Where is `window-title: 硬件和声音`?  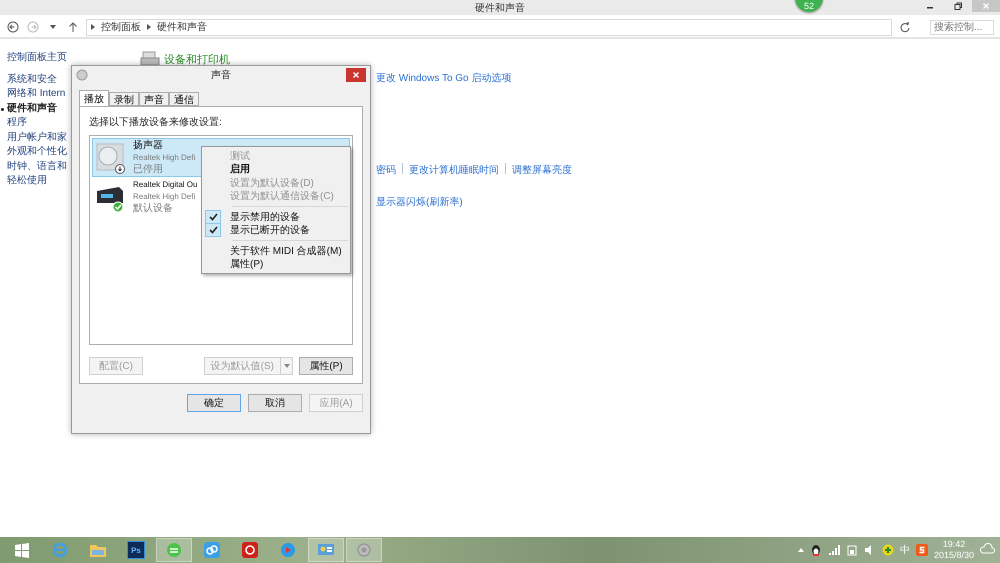 window-title: 硬件和声音 is located at coordinates (500, 8).